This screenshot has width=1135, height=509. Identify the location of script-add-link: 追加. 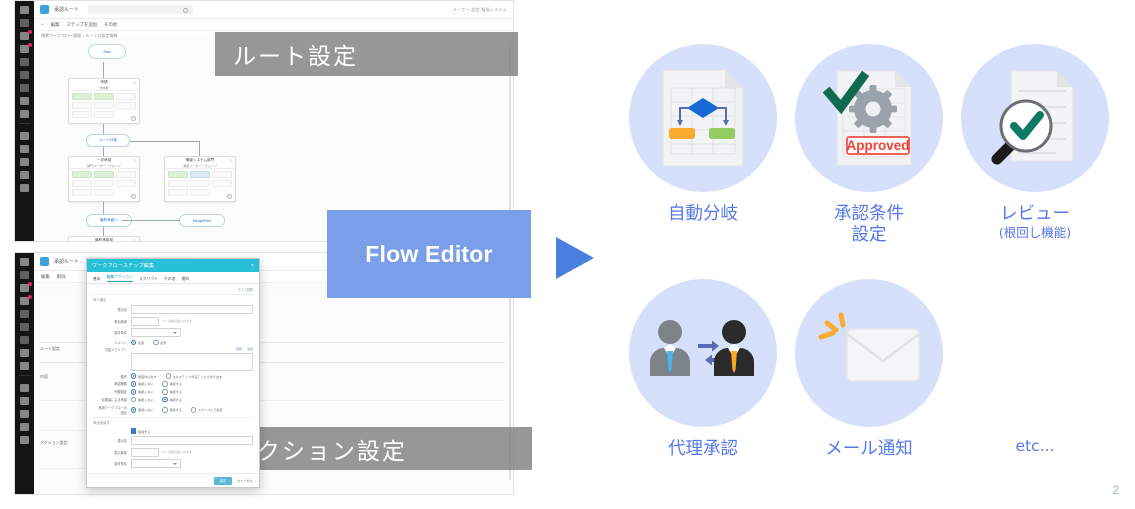
(250, 349).